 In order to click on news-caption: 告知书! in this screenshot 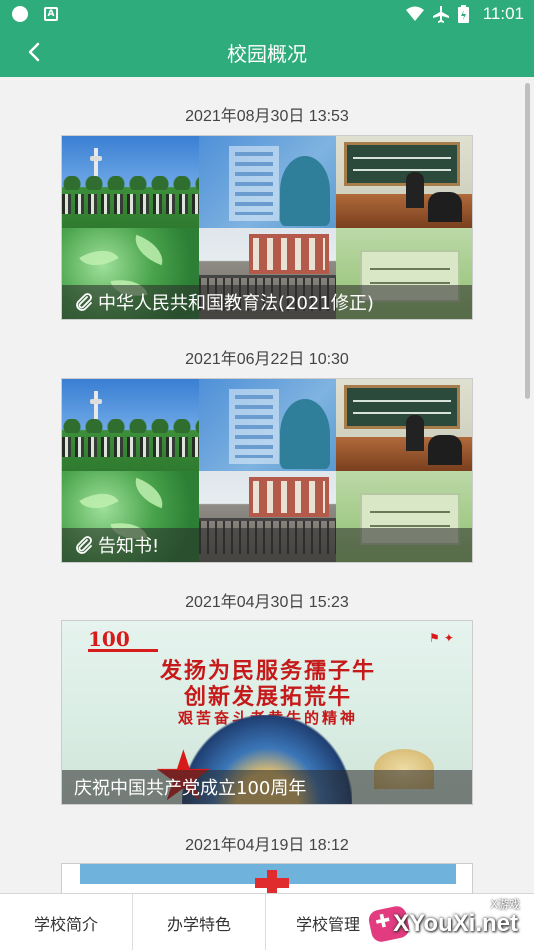, I will do `click(267, 545)`.